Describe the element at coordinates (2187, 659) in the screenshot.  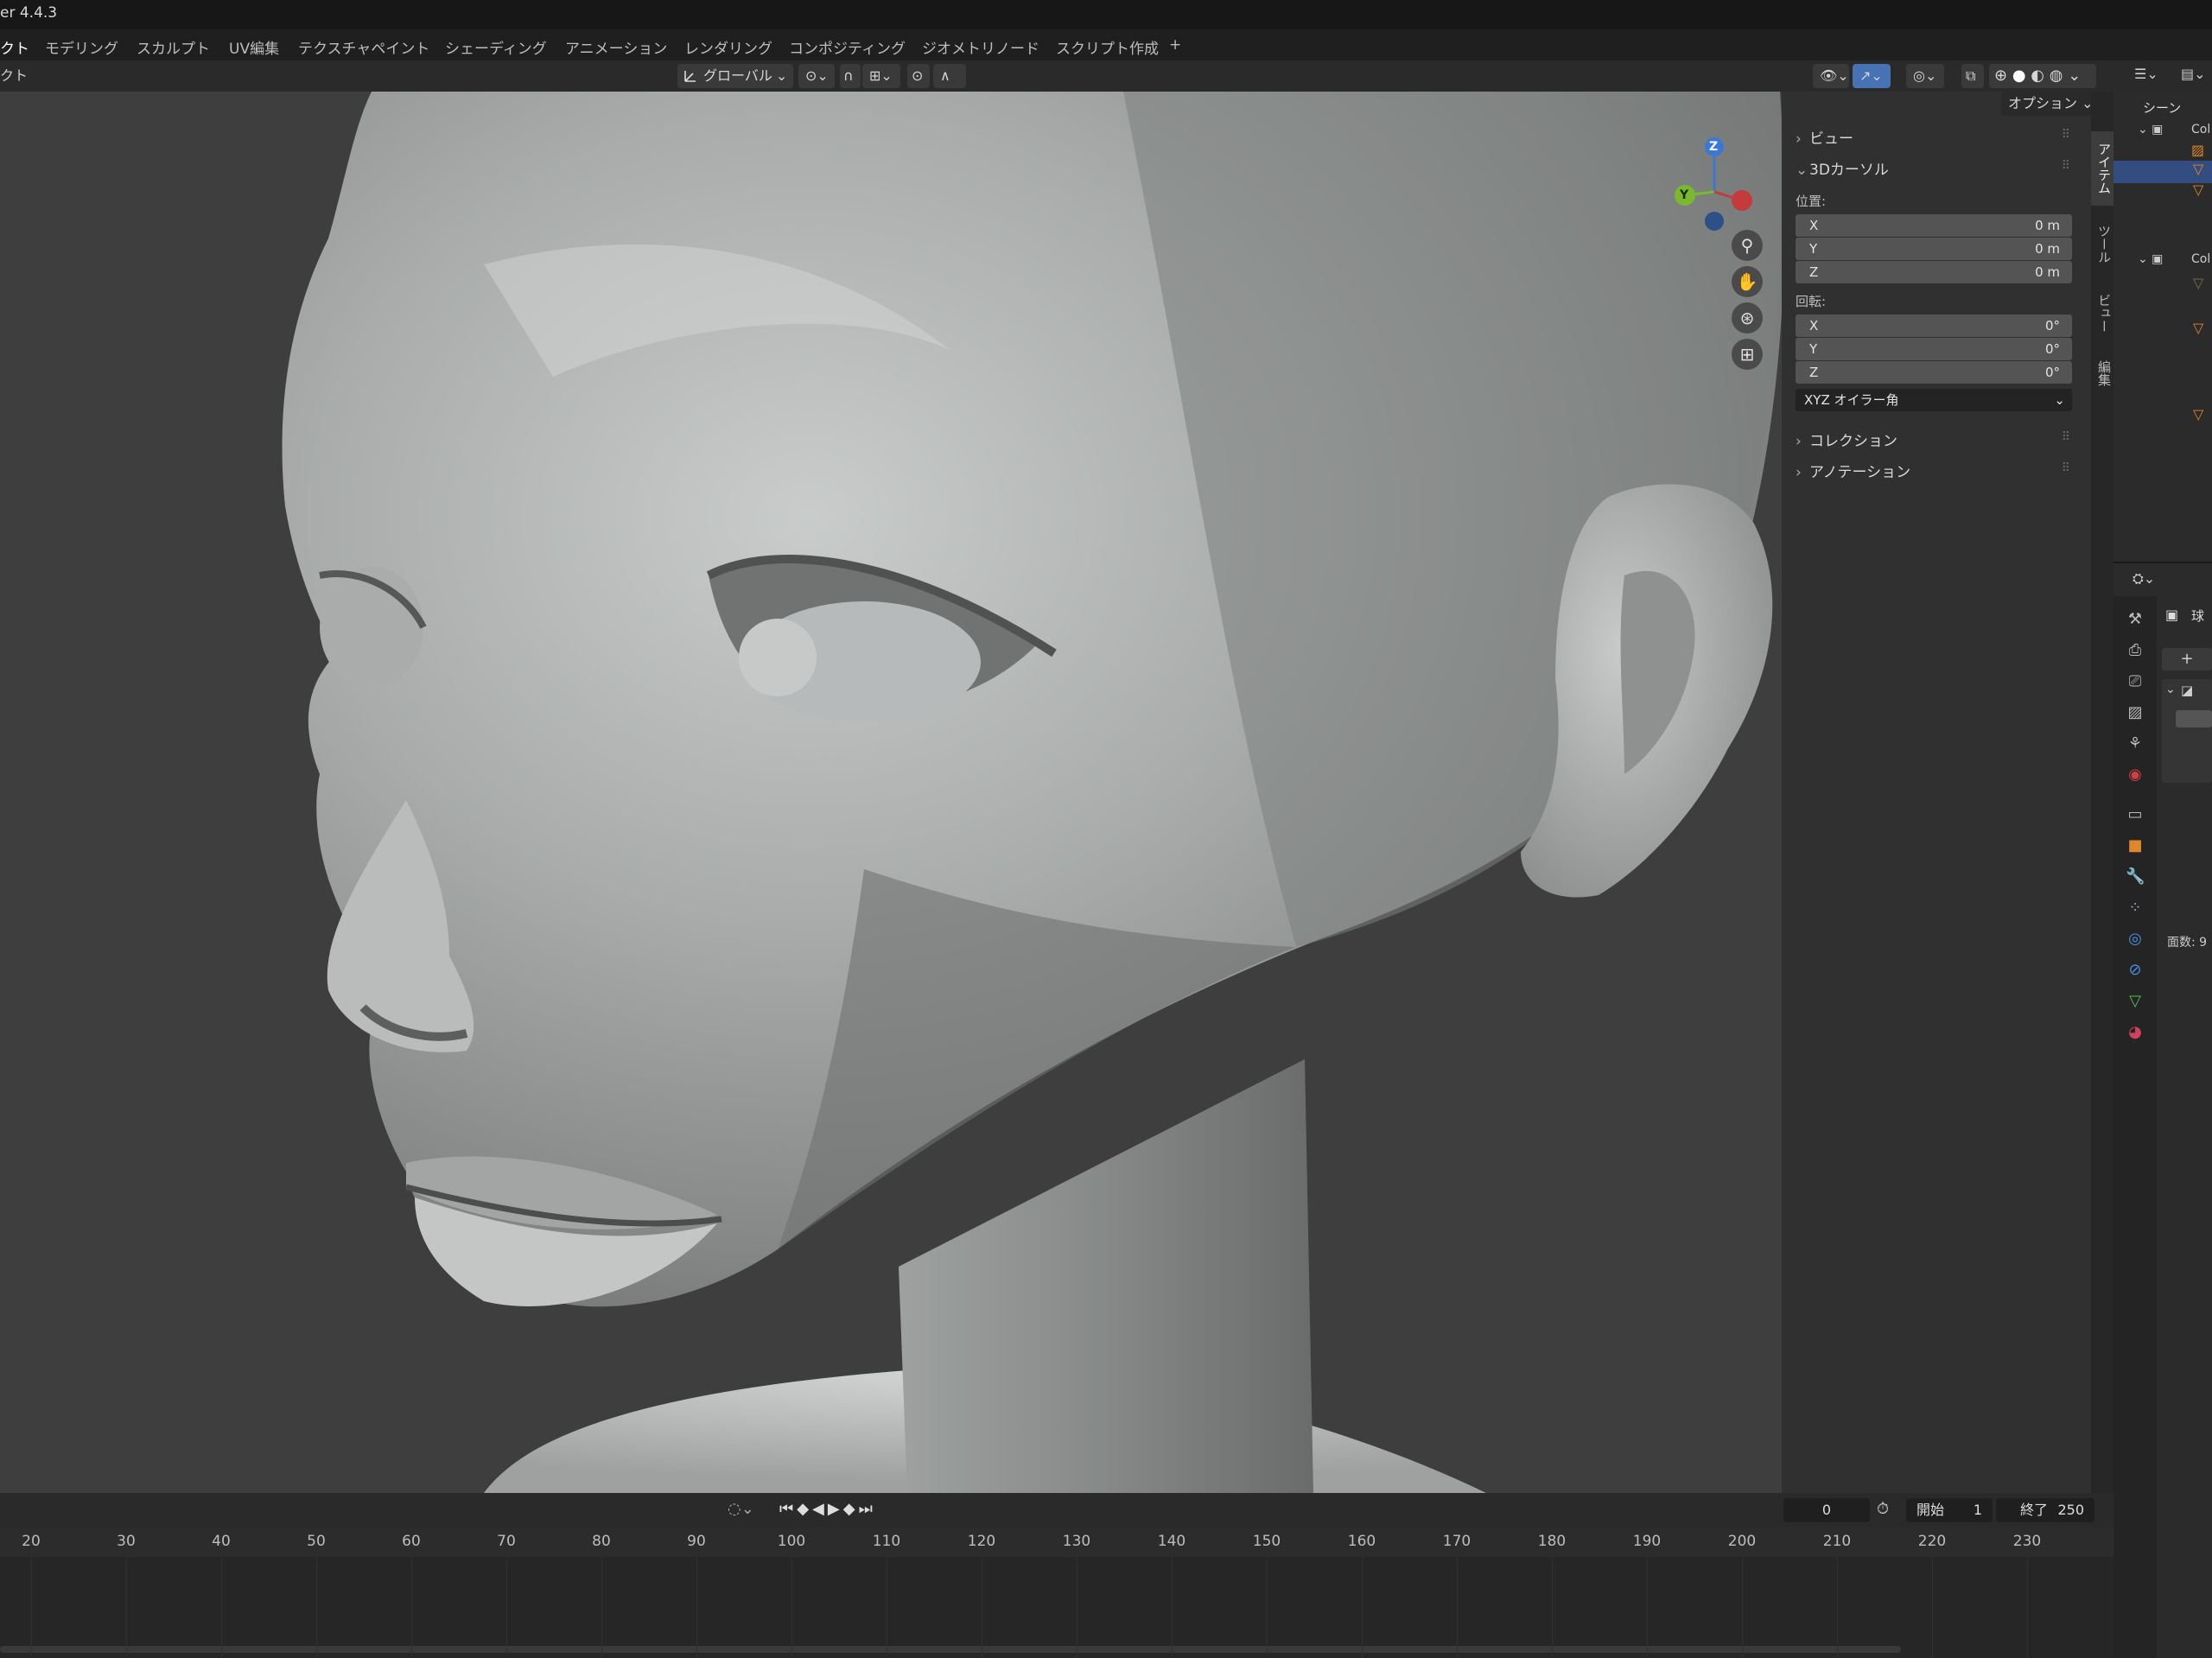
I see `add-modifier-button: +` at that location.